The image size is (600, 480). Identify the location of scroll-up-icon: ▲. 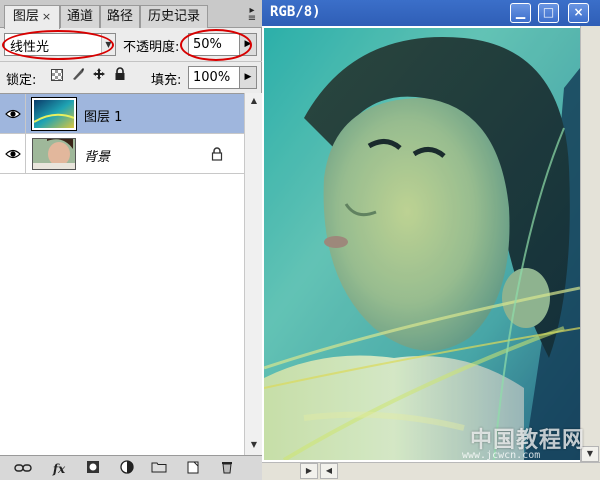
(254, 101).